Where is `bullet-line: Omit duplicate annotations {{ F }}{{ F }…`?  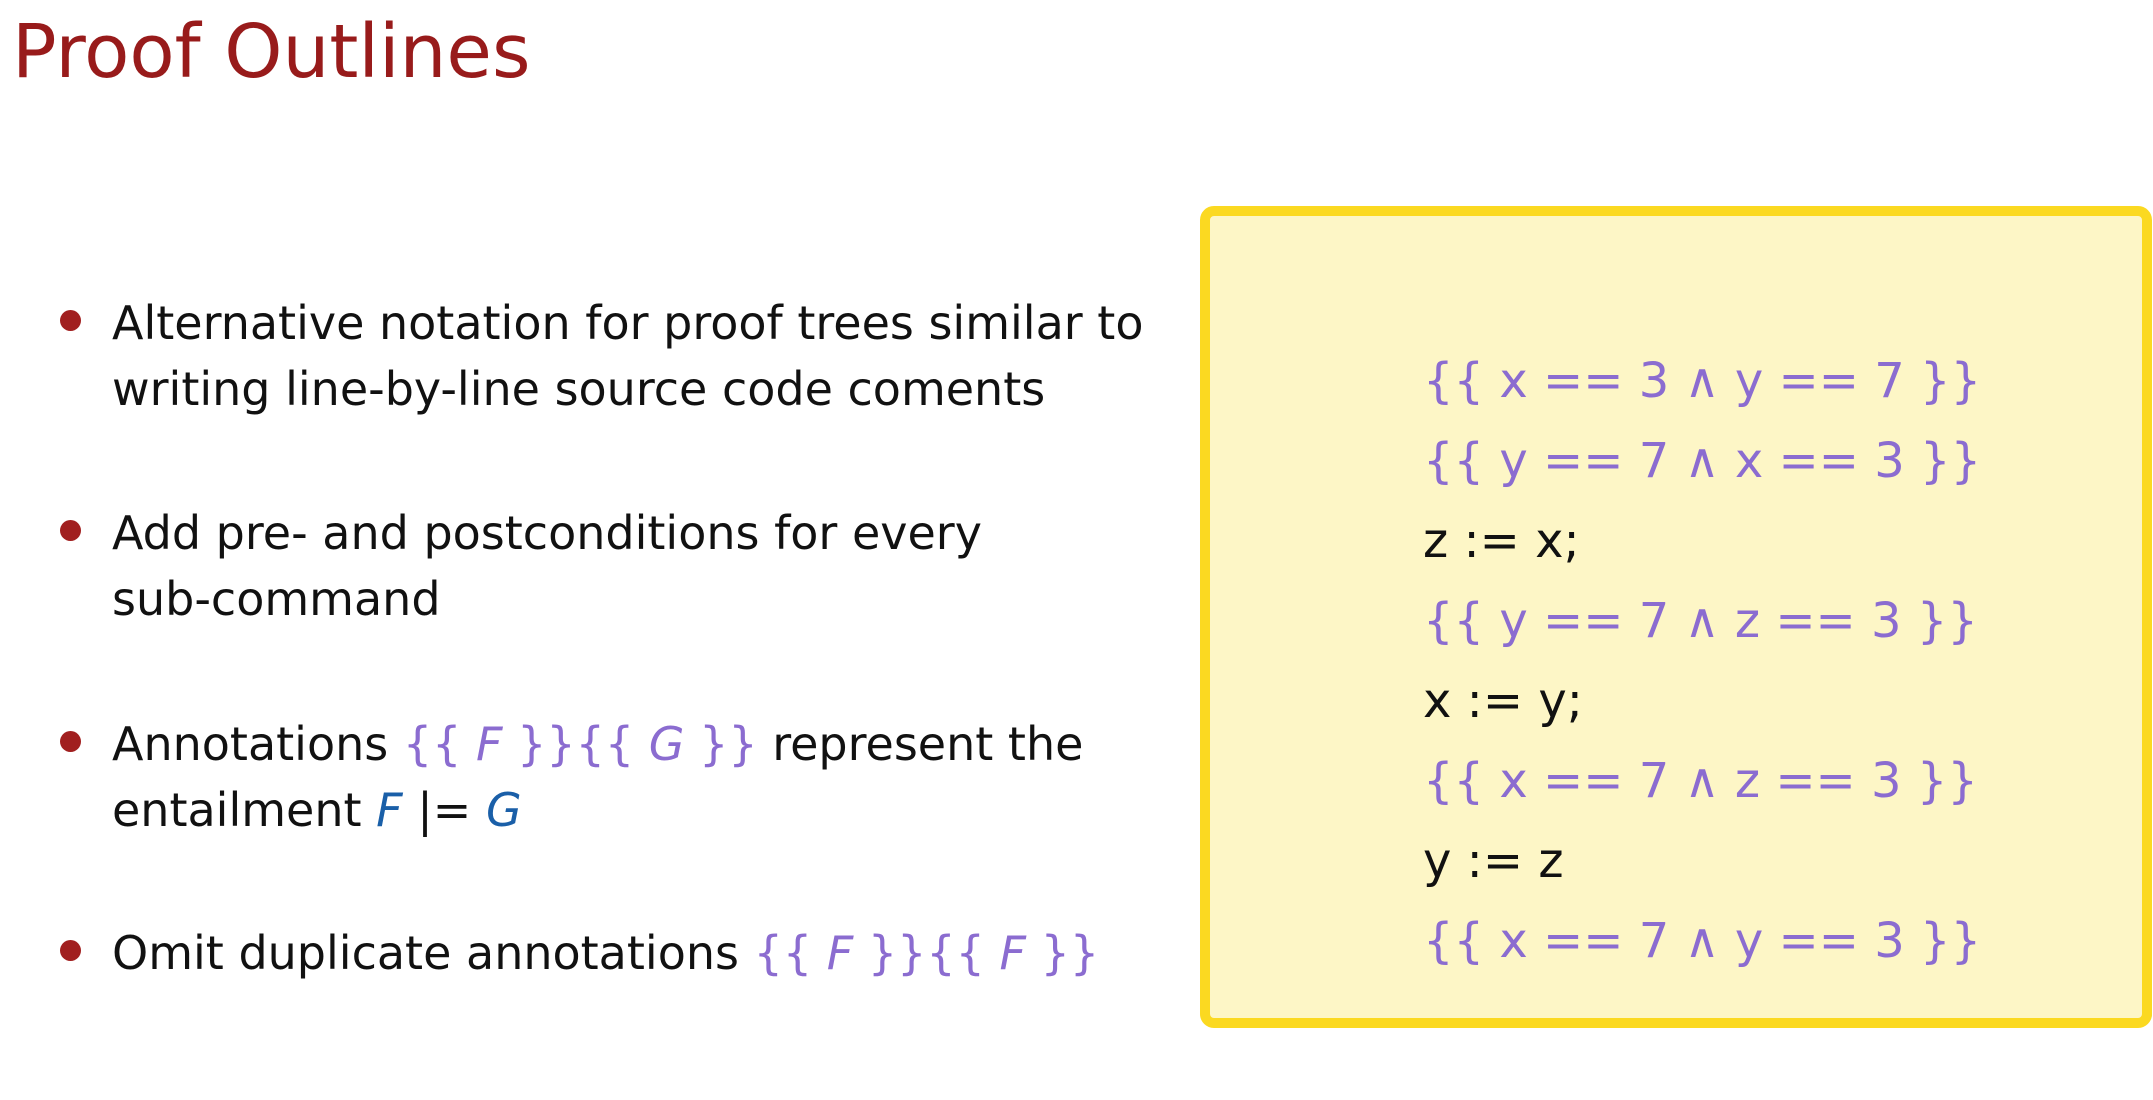 bullet-line: Omit duplicate annotations {{ F }}{{ F }… is located at coordinates (637, 953).